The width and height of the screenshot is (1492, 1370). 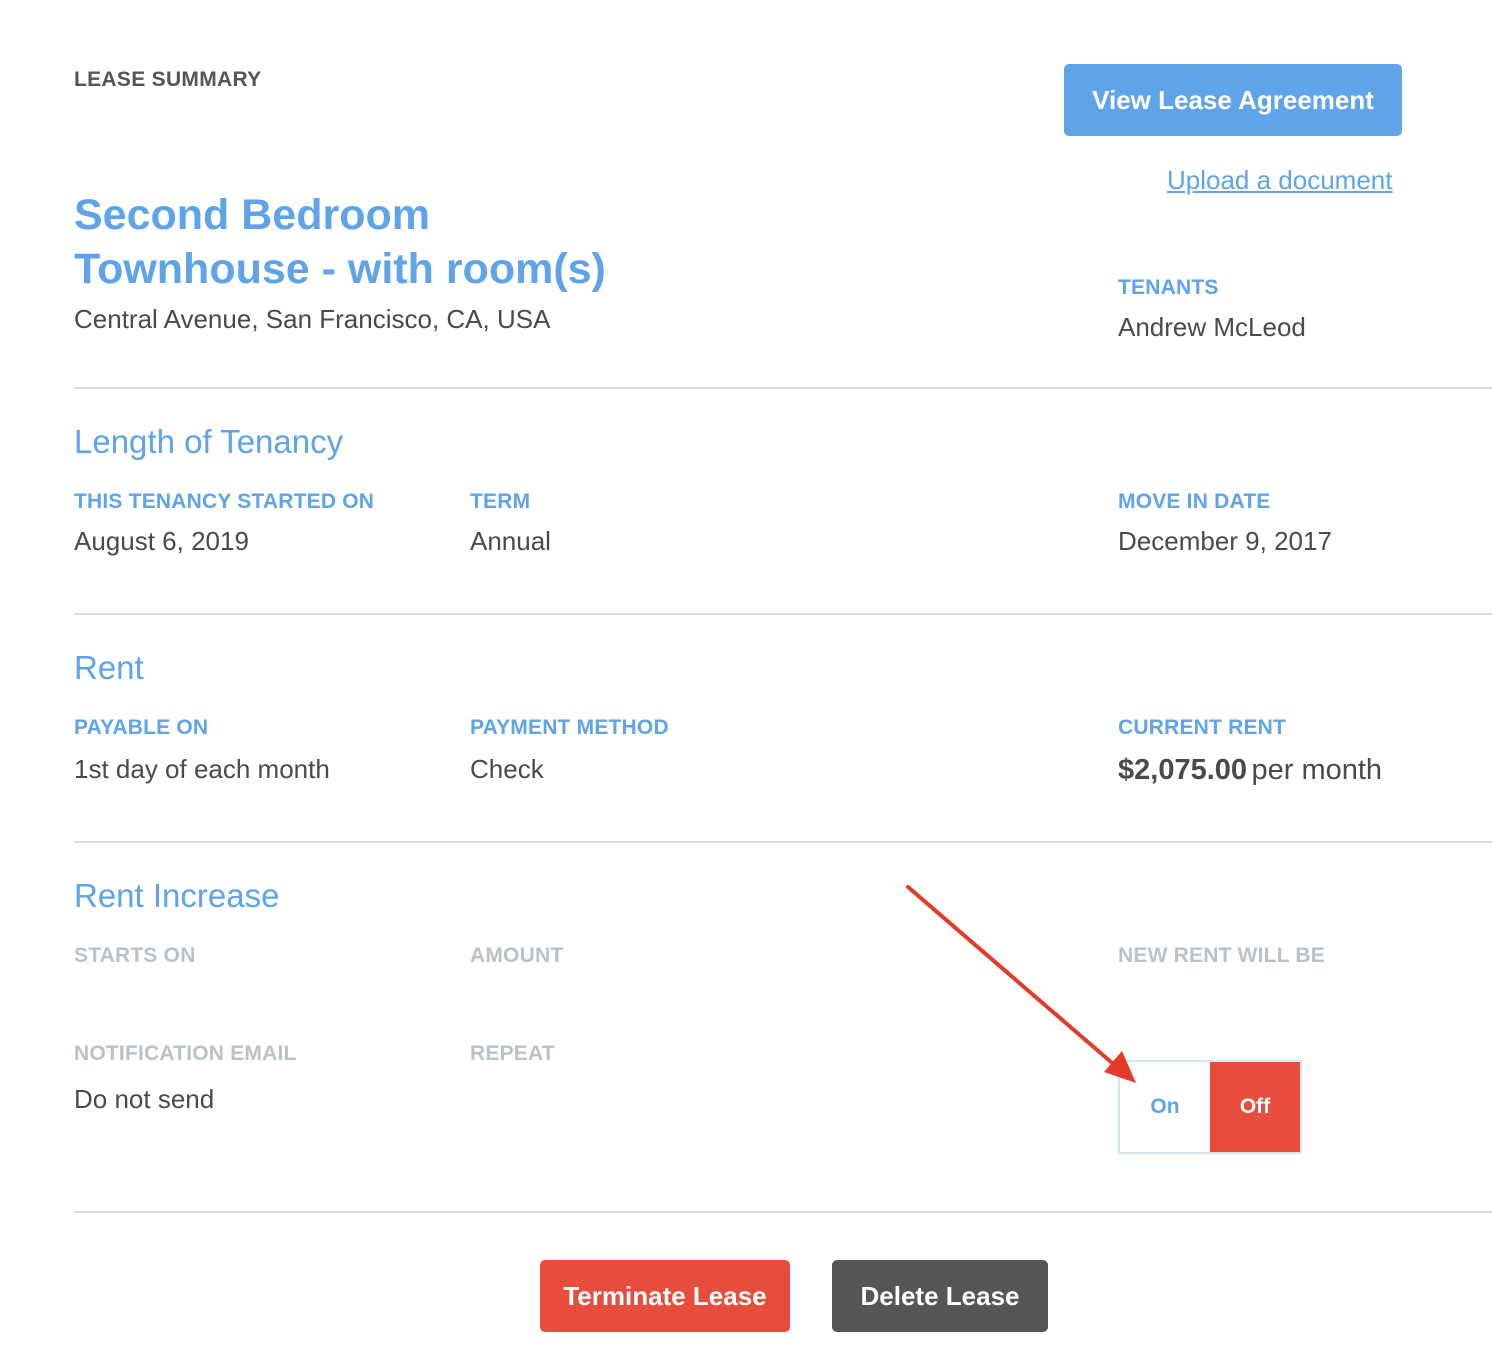 What do you see at coordinates (940, 1296) in the screenshot?
I see `delete-lease-button: Delete Lease` at bounding box center [940, 1296].